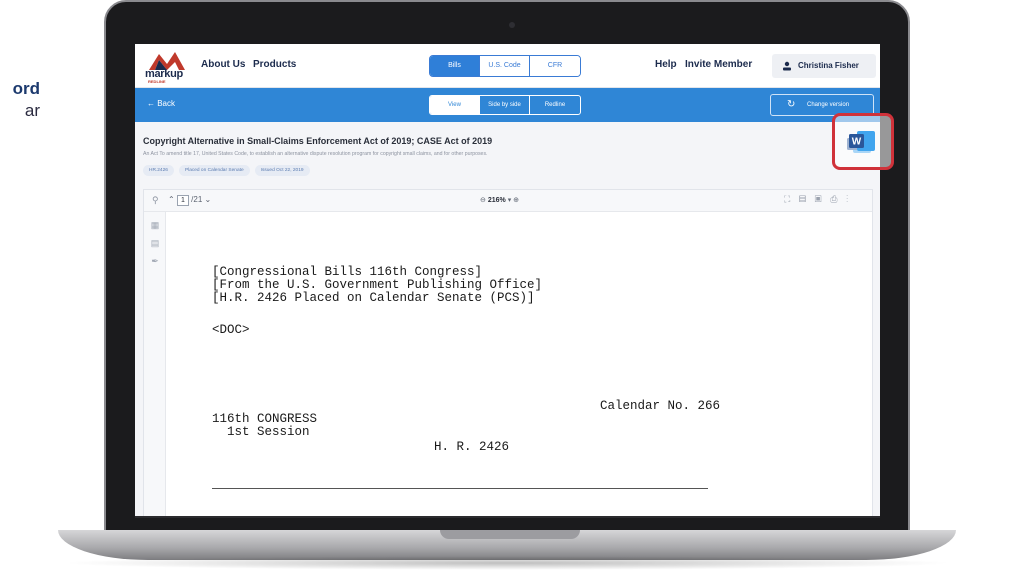  I want to click on invite-member-link: Invite Member, so click(718, 64).